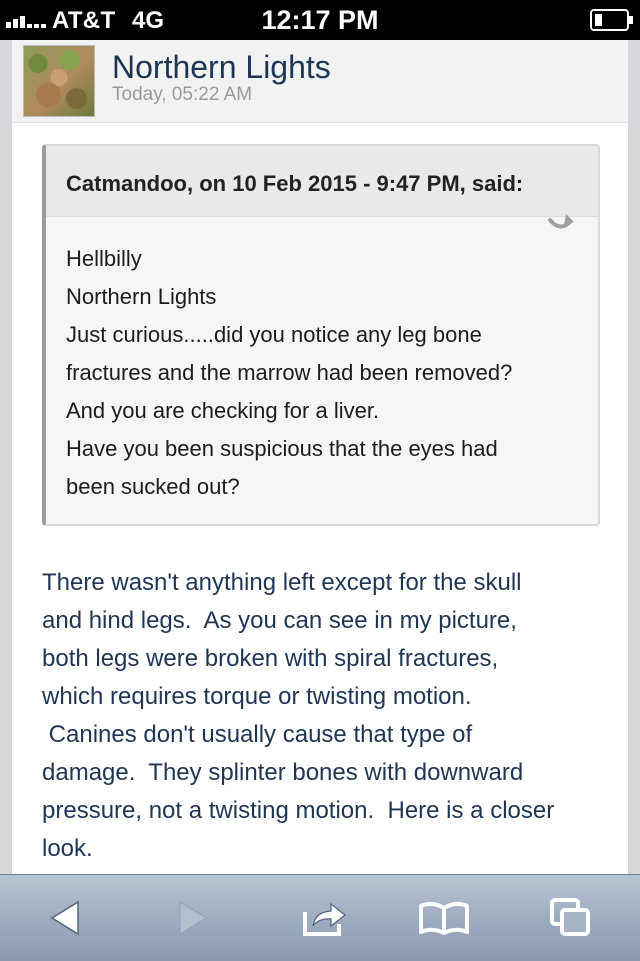  Describe the element at coordinates (561, 222) in the screenshot. I see `quote-link-arrow-icon` at that location.